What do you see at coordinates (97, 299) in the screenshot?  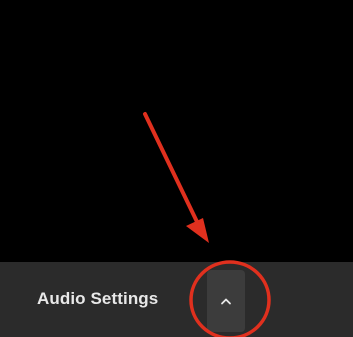 I see `audio-settings-label: Audio Settings` at bounding box center [97, 299].